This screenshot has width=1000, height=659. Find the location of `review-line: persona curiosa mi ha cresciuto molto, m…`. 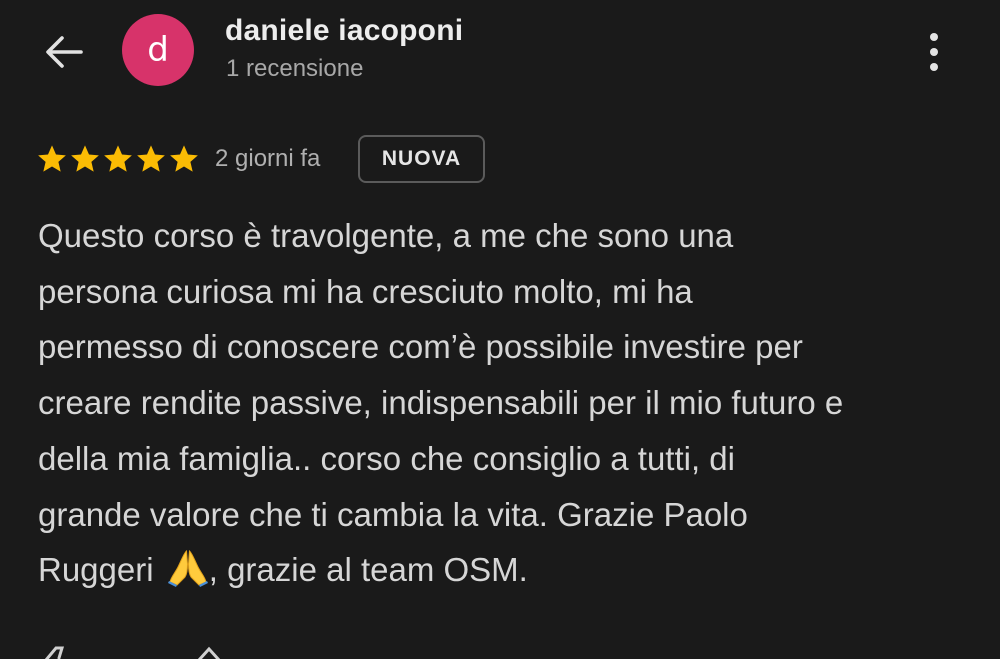

review-line: persona curiosa mi ha cresciuto molto, m… is located at coordinates (365, 291).